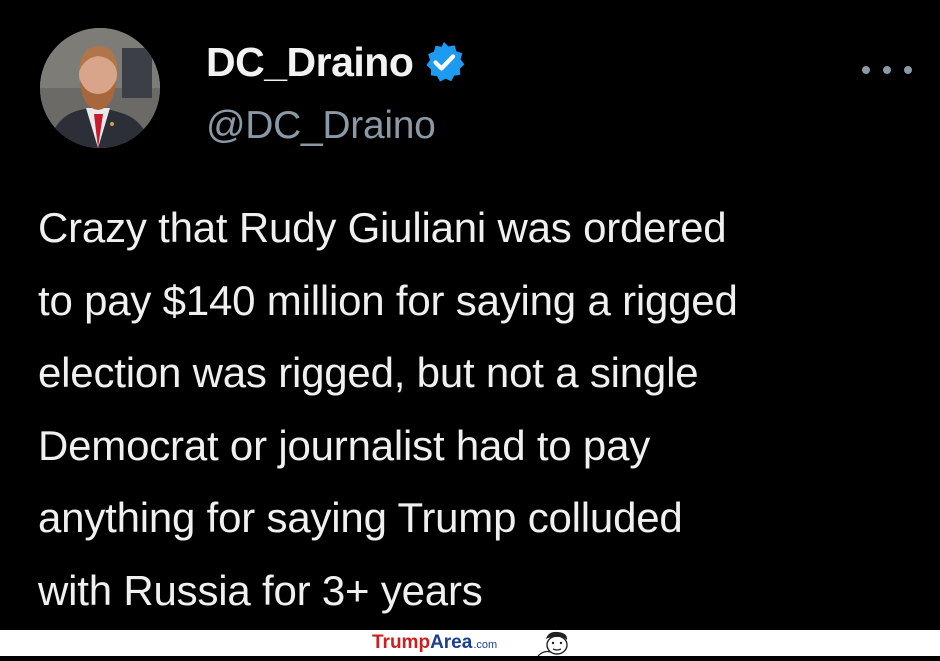 This screenshot has height=661, width=940. I want to click on tweet-text-line: election was rigged, but not a single, so click(368, 372).